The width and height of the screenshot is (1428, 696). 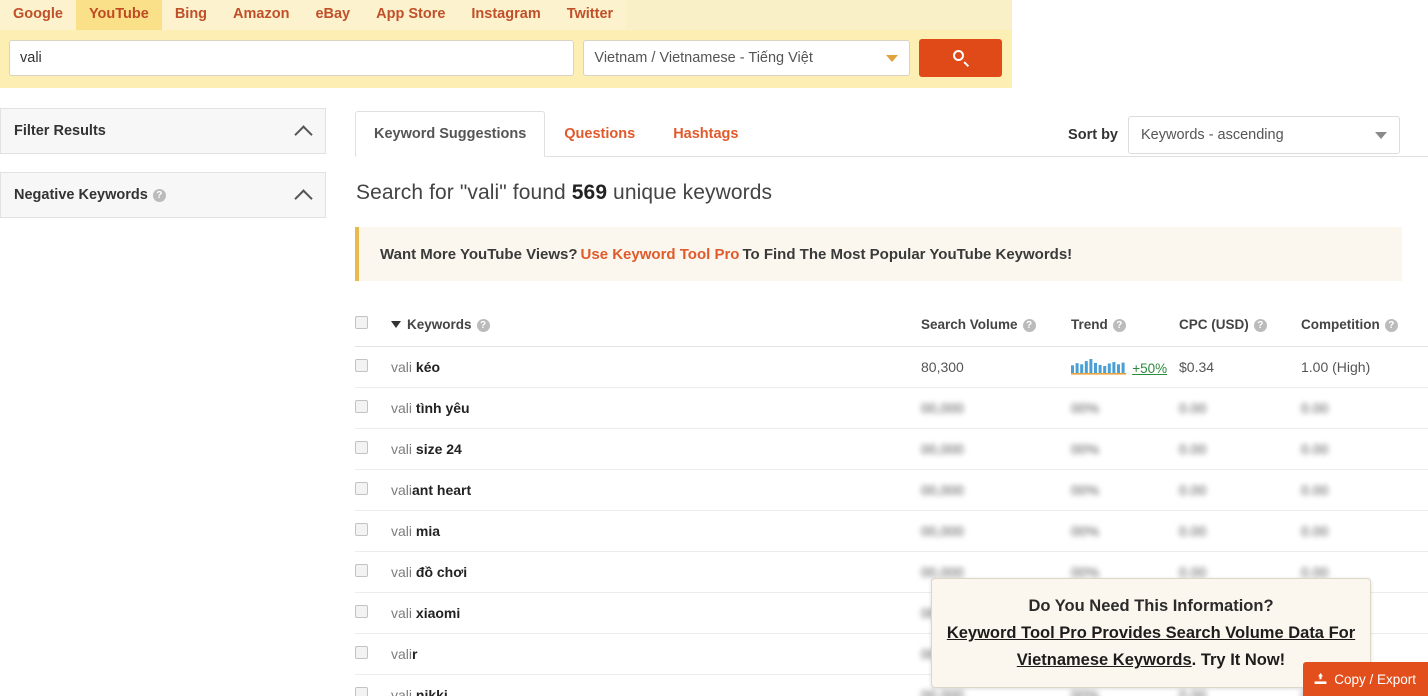 I want to click on column-header-cpc: CPC (USD)?, so click(x=1240, y=327).